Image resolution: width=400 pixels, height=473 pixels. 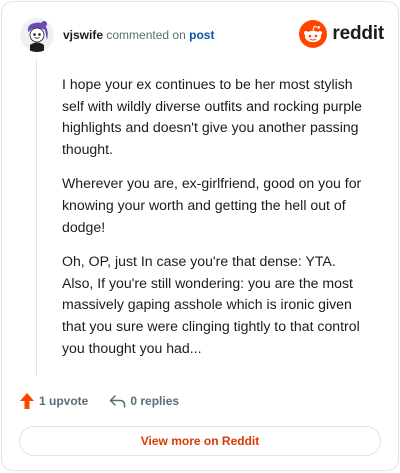 I want to click on reply-arrow-icon, so click(x=118, y=401).